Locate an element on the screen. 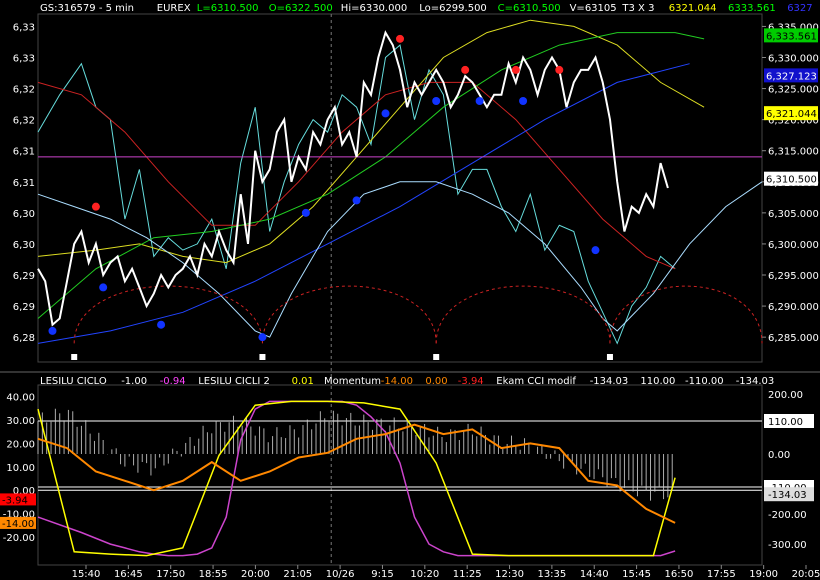  time-tick-label: 21:05 is located at coordinates (297, 574).